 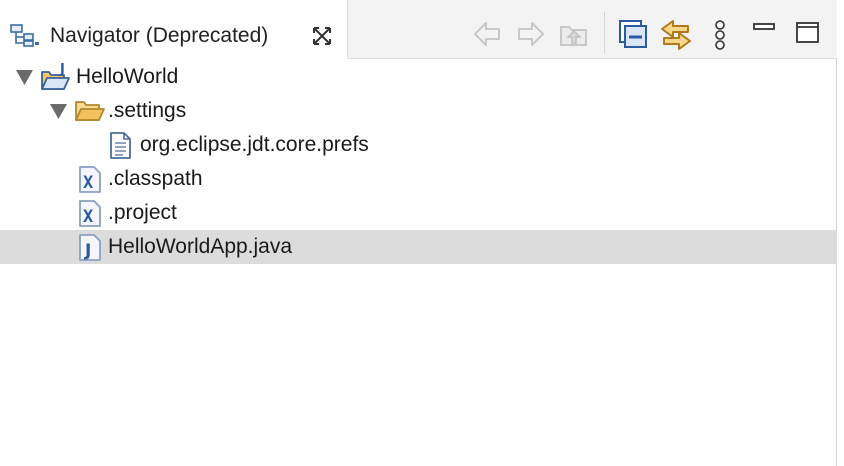 I want to click on open-folder-icon, so click(x=89, y=111).